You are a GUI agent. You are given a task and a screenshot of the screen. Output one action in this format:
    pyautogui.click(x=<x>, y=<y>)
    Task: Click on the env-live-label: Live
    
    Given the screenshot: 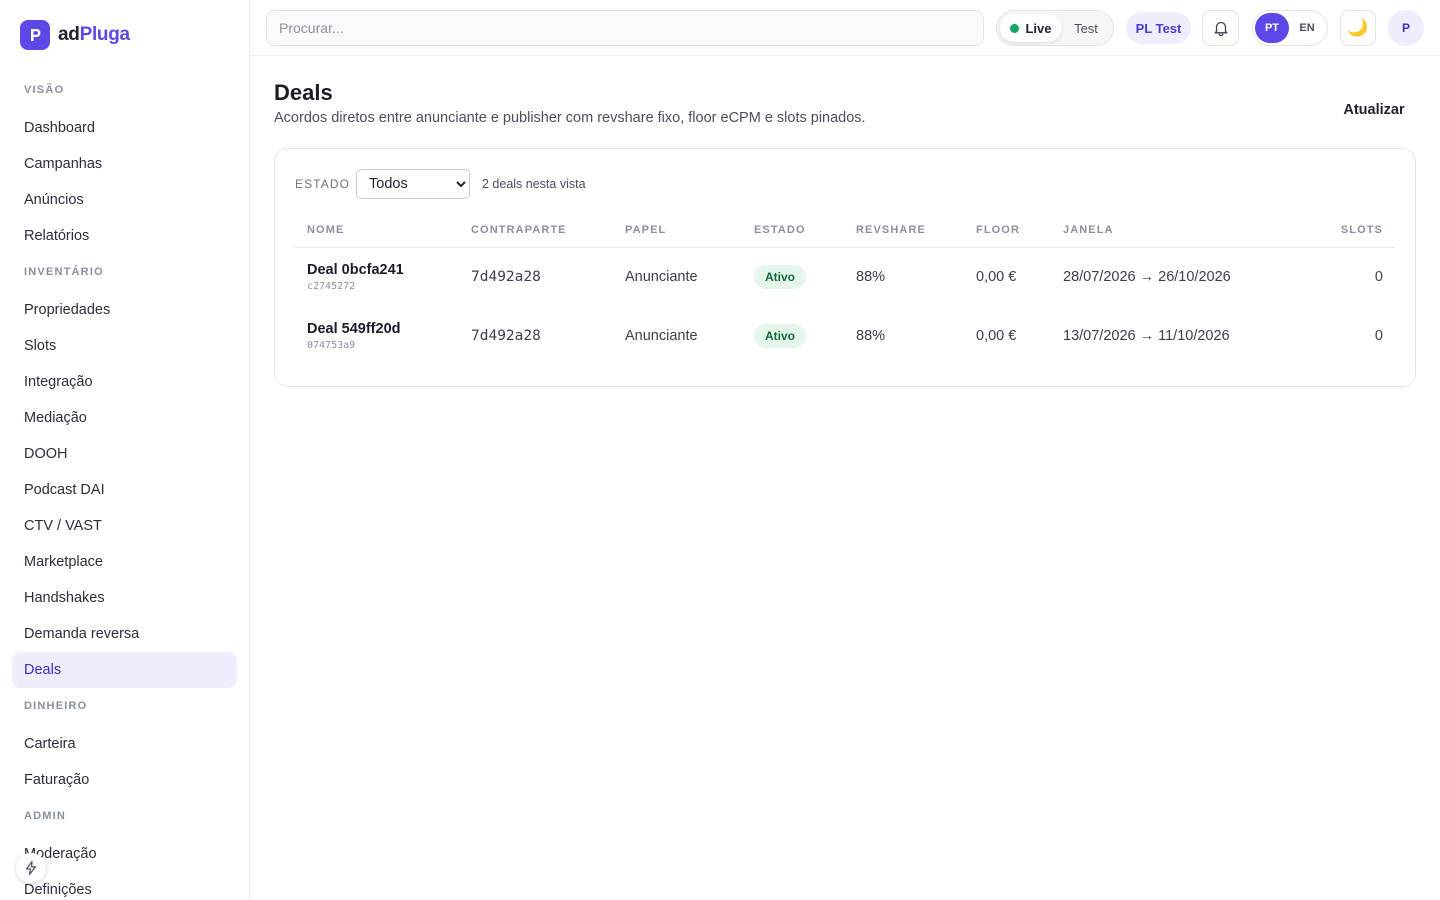 What is the action you would take?
    pyautogui.click(x=1038, y=28)
    